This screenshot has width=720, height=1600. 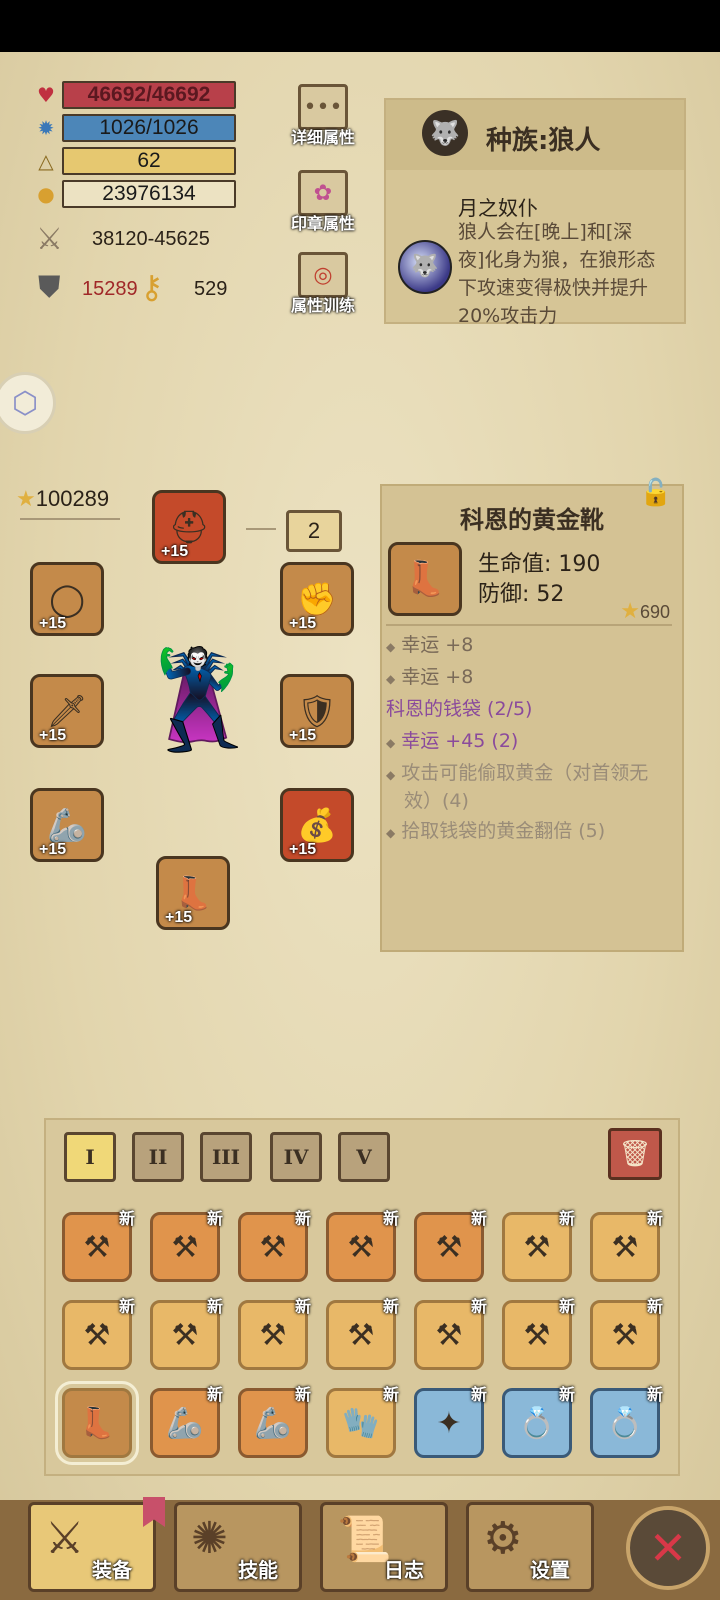 What do you see at coordinates (530, 1547) in the screenshot?
I see `nav-settings: ⚙ 设置` at bounding box center [530, 1547].